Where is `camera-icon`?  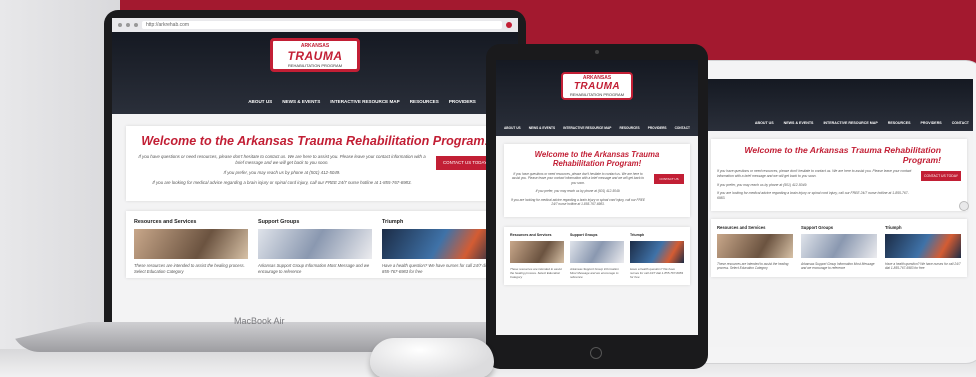 camera-icon is located at coordinates (597, 52).